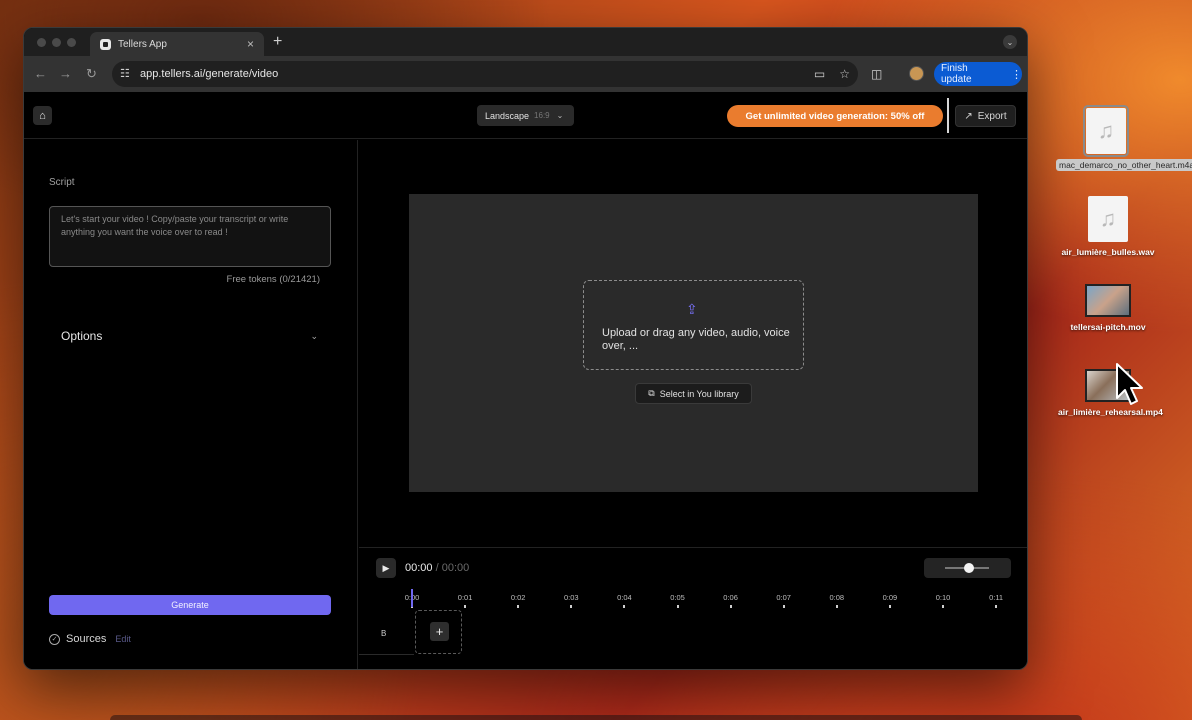  I want to click on upload-icon: ⇪, so click(692, 309).